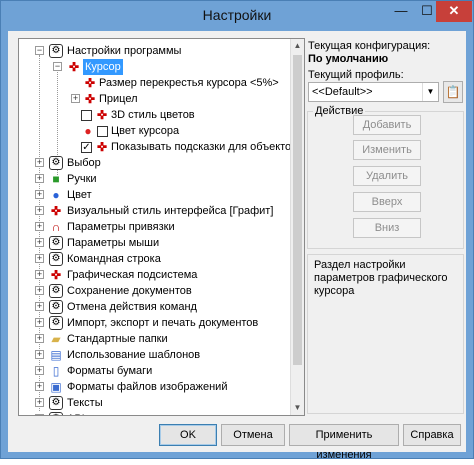  Describe the element at coordinates (86, 147) in the screenshot. I see `checkbox-show-tooltips: ✓` at that location.